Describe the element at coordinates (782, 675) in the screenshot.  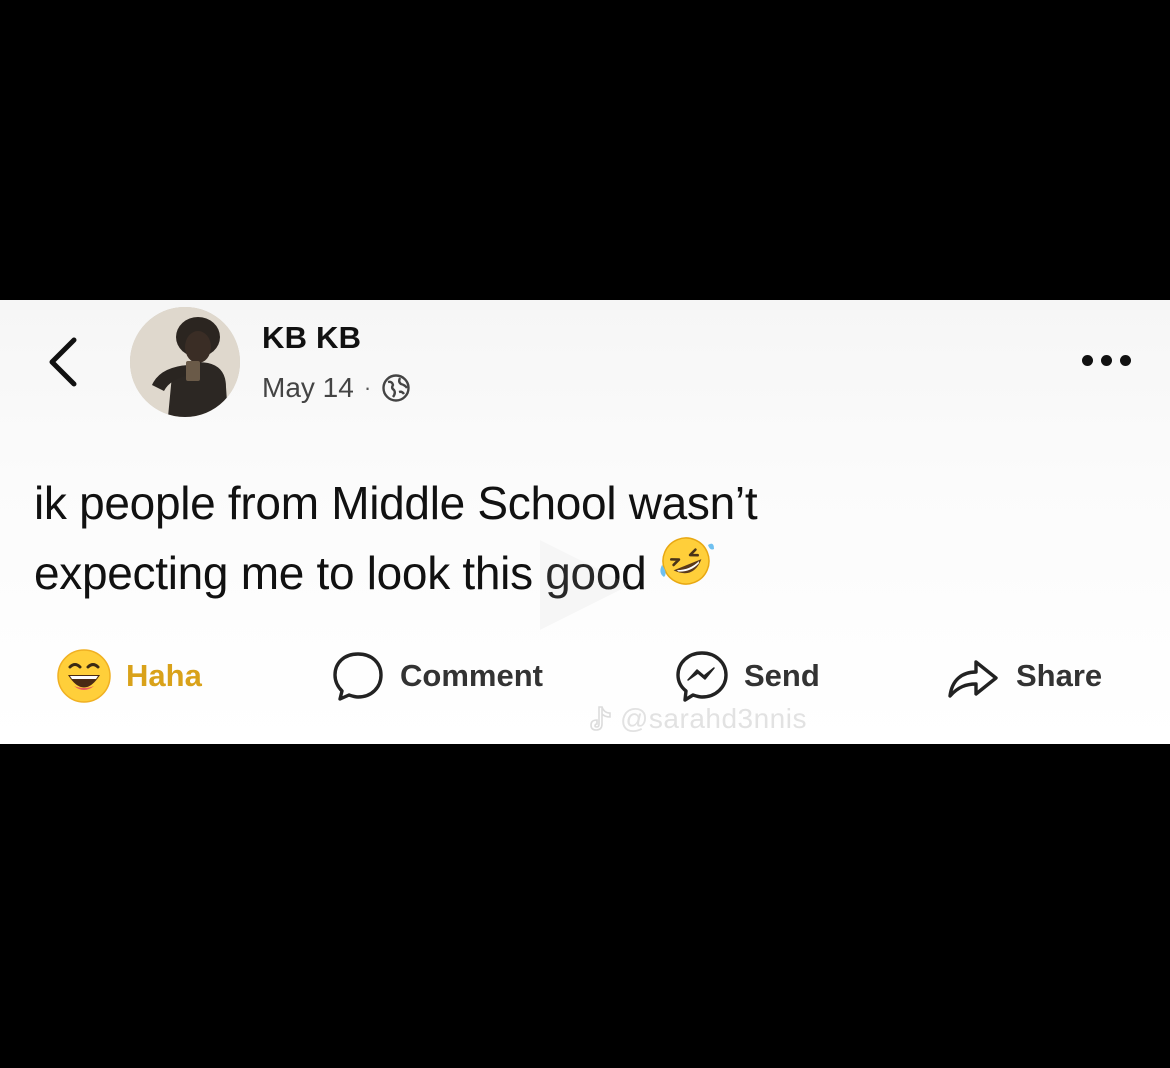
I see `send-label: Send` at that location.